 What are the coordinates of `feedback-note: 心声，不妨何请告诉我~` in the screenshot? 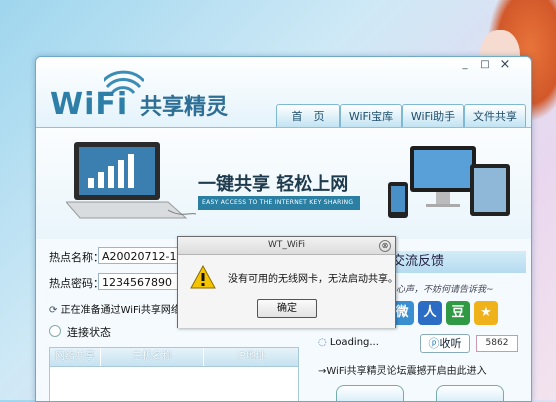 It's located at (445, 290).